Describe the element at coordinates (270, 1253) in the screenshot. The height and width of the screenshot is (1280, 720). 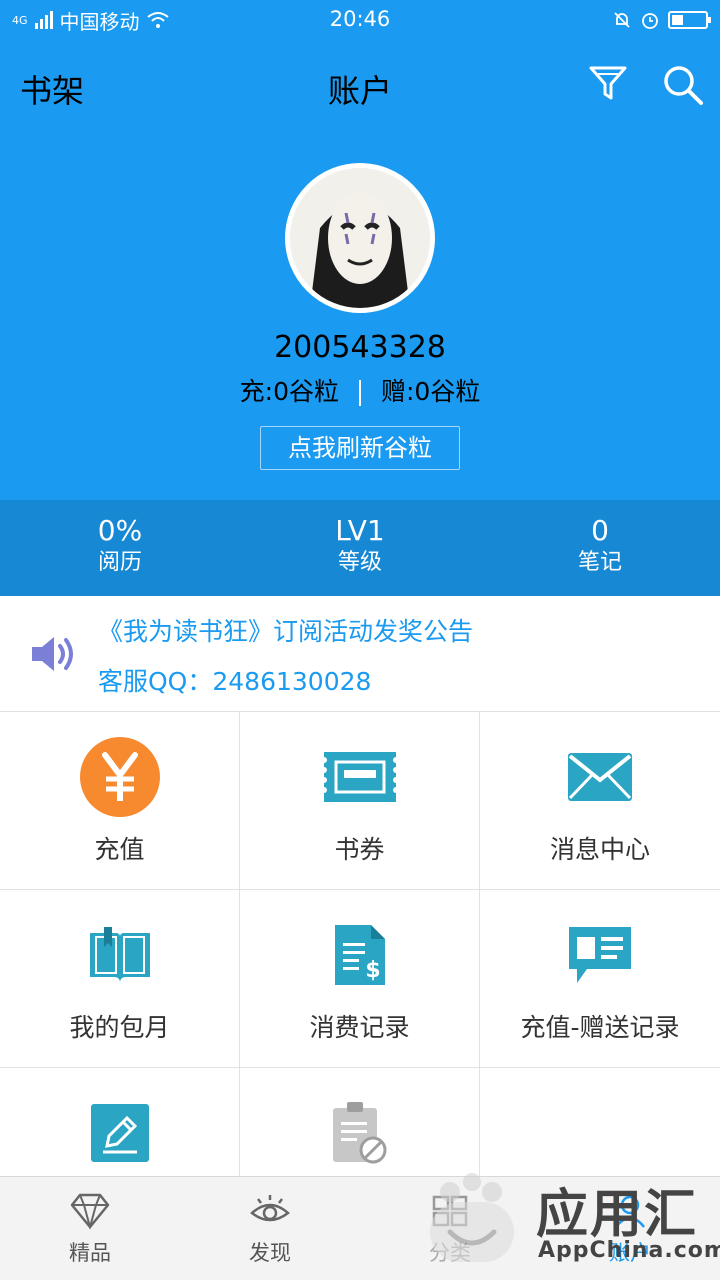
I see `tab-label: 发现` at that location.